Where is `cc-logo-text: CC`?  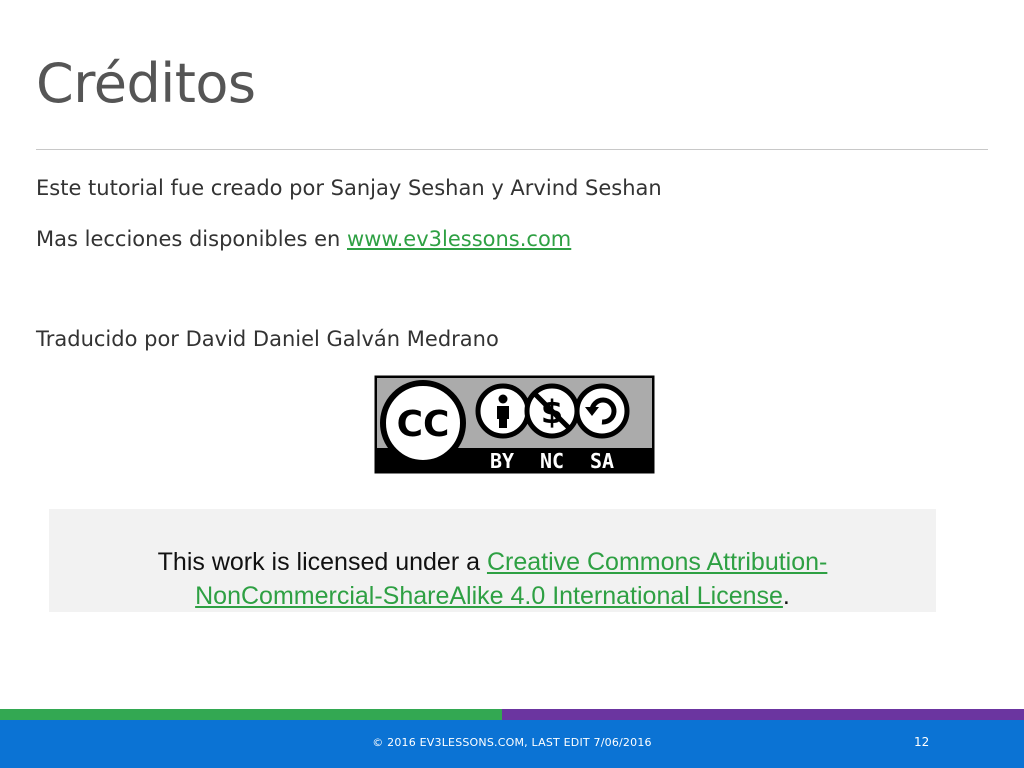
cc-logo-text: CC is located at coordinates (423, 424).